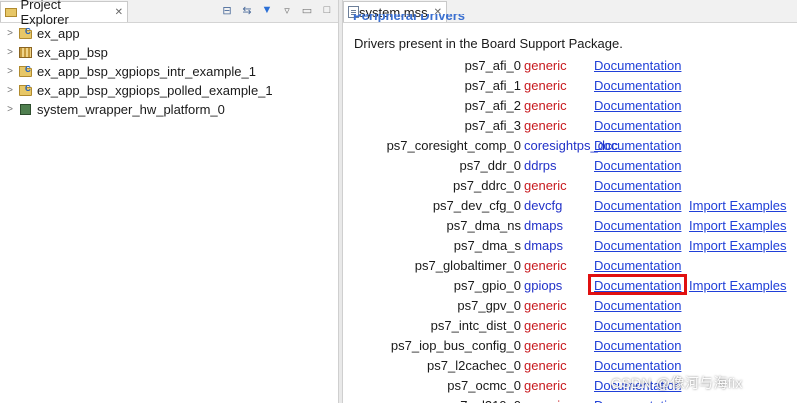 Image resolution: width=797 pixels, height=403 pixels. I want to click on tree-item: > system_wrapper_hw_platform_0, so click(169, 109).